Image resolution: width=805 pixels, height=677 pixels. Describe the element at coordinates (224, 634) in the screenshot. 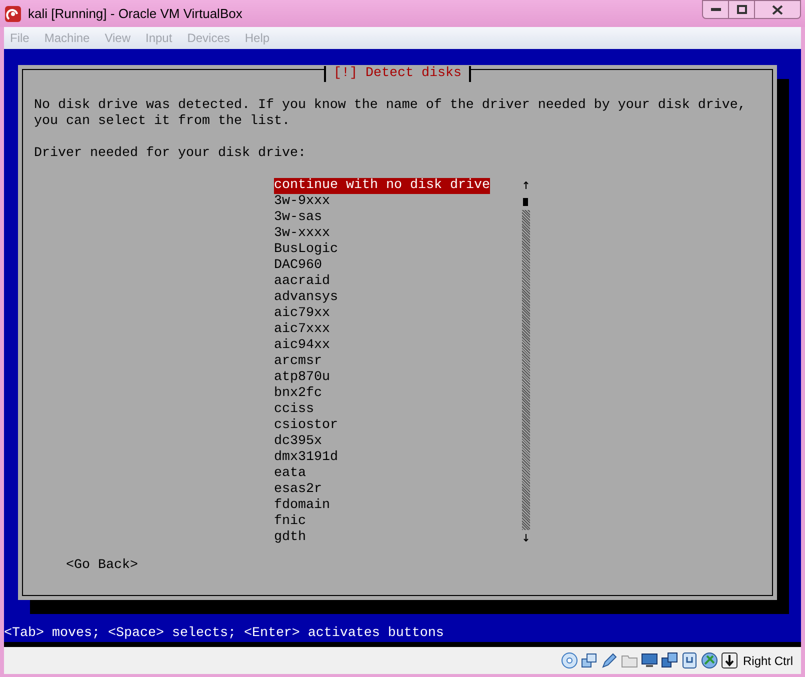

I see `help-line: <Tab> moves; <Space> selects; <Enter> activates buttons` at that location.